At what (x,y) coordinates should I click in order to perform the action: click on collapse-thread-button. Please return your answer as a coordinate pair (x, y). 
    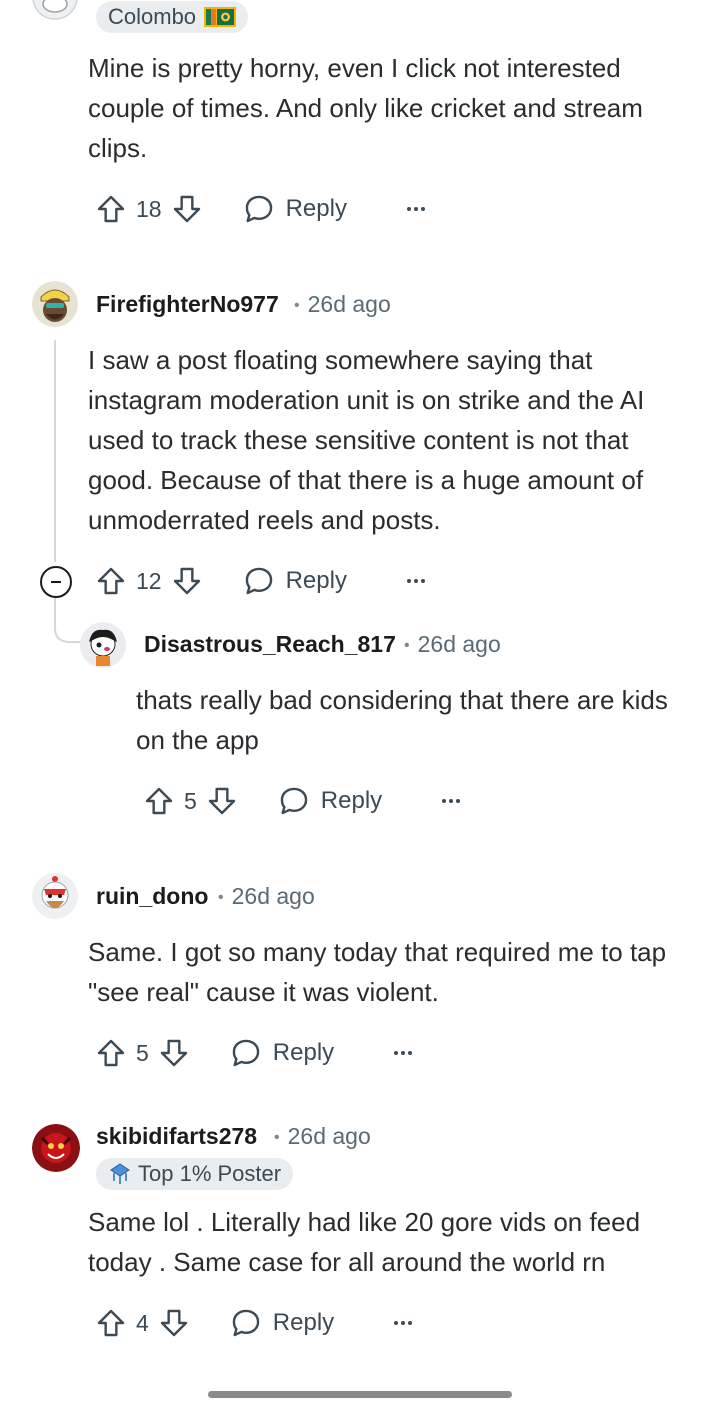
    Looking at the image, I should click on (56, 582).